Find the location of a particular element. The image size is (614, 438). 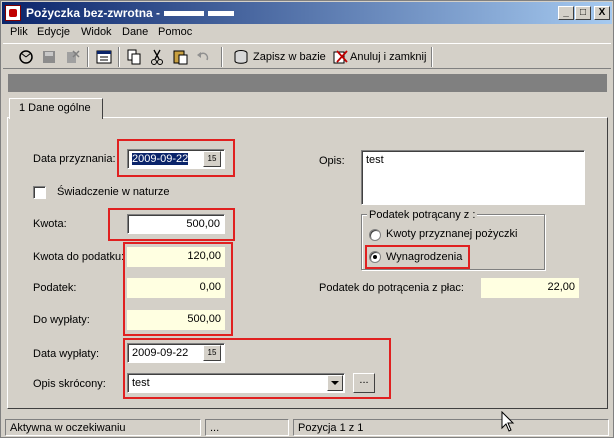

header-strip is located at coordinates (307, 83).